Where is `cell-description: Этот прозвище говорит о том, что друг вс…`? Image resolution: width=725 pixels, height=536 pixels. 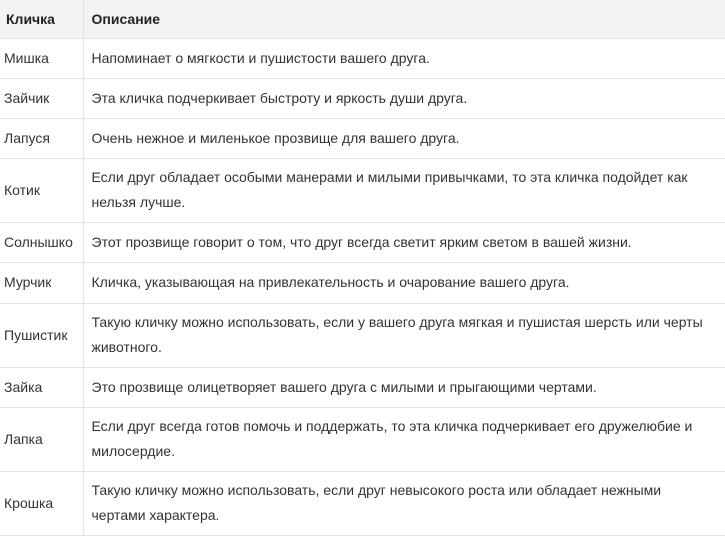
cell-description: Этот прозвище говорит о том, что друг вс… is located at coordinates (404, 242).